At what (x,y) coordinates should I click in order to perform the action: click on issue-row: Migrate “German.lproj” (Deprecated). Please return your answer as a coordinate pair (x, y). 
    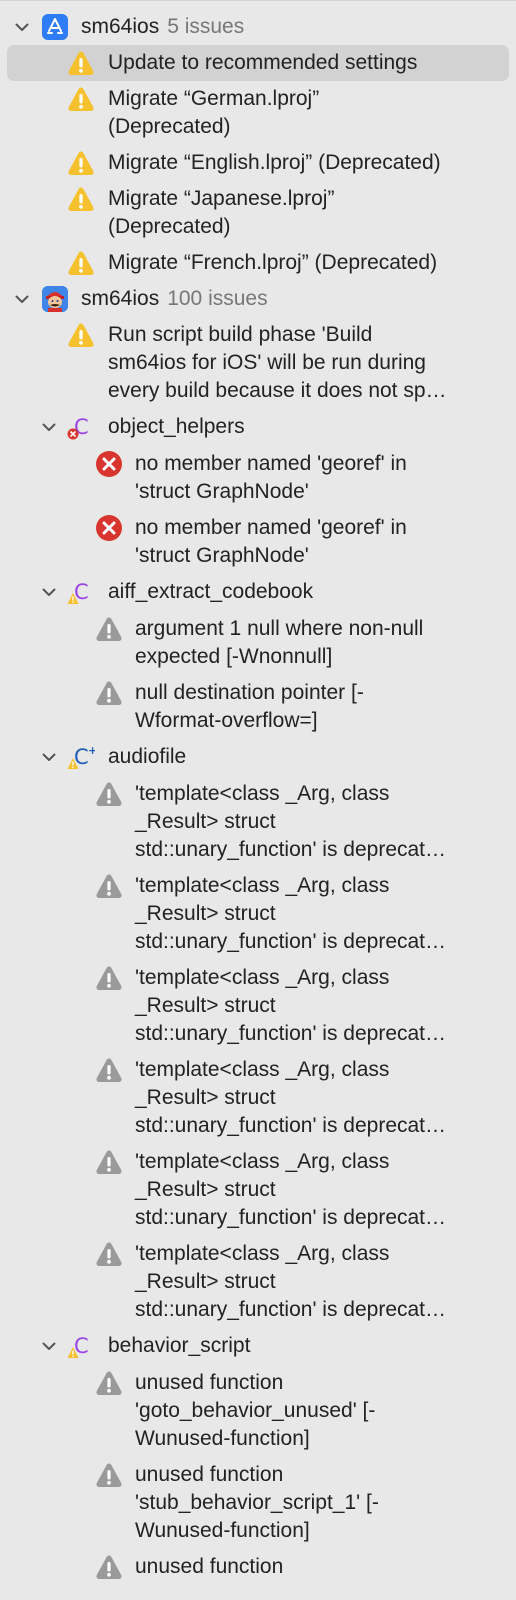
    Looking at the image, I should click on (258, 113).